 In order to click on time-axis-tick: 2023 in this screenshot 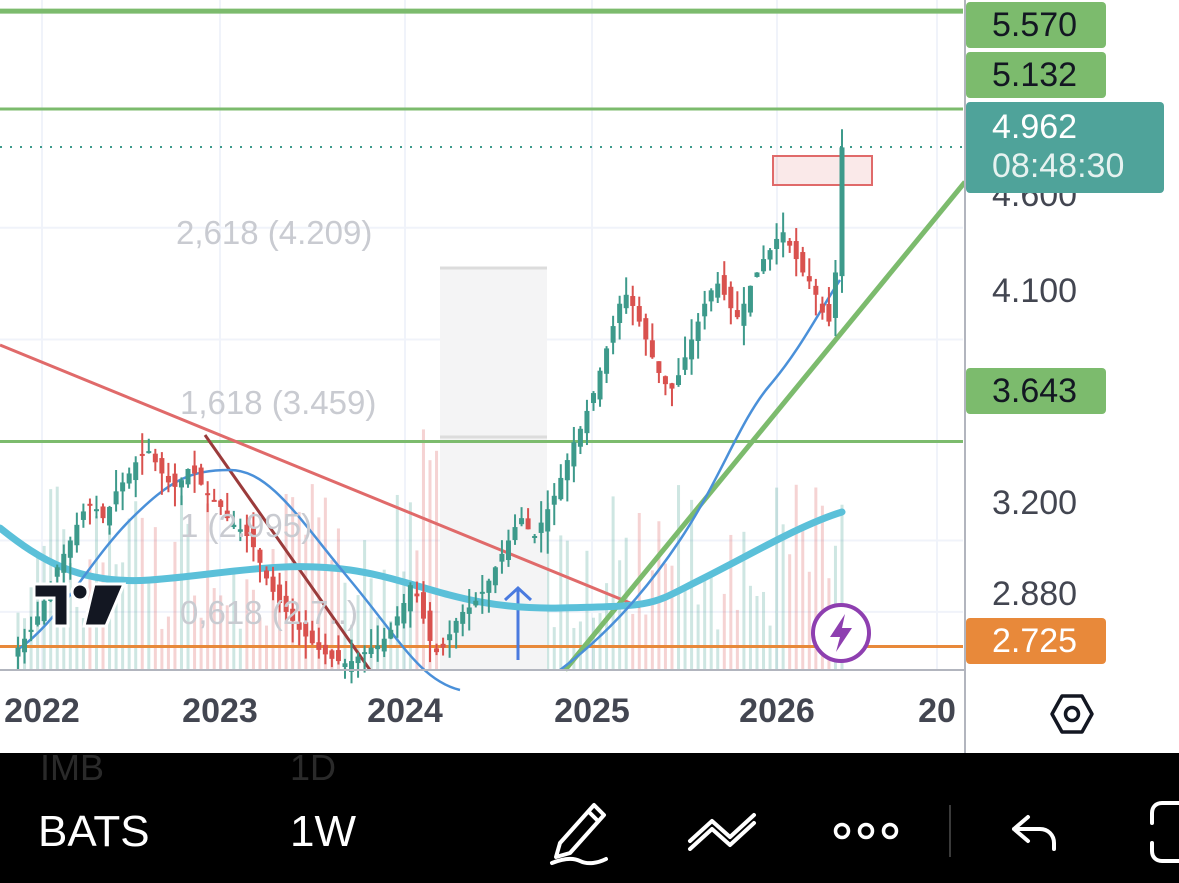, I will do `click(220, 711)`.